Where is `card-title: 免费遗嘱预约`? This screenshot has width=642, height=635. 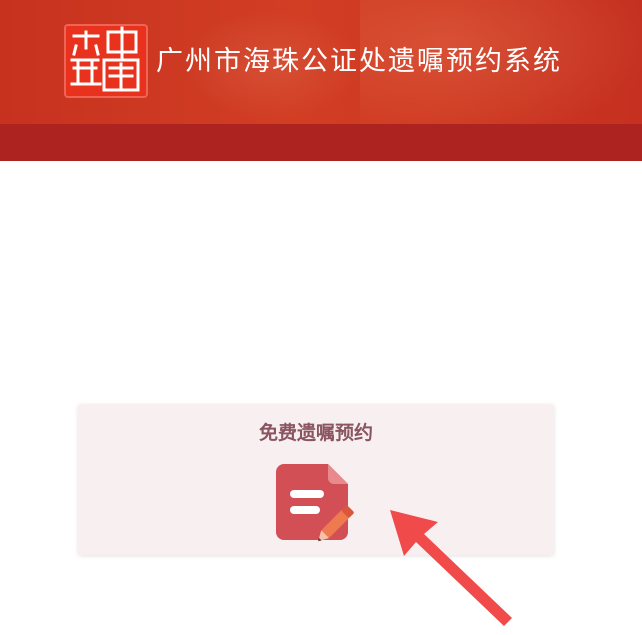
card-title: 免费遗嘱预约 is located at coordinates (315, 433).